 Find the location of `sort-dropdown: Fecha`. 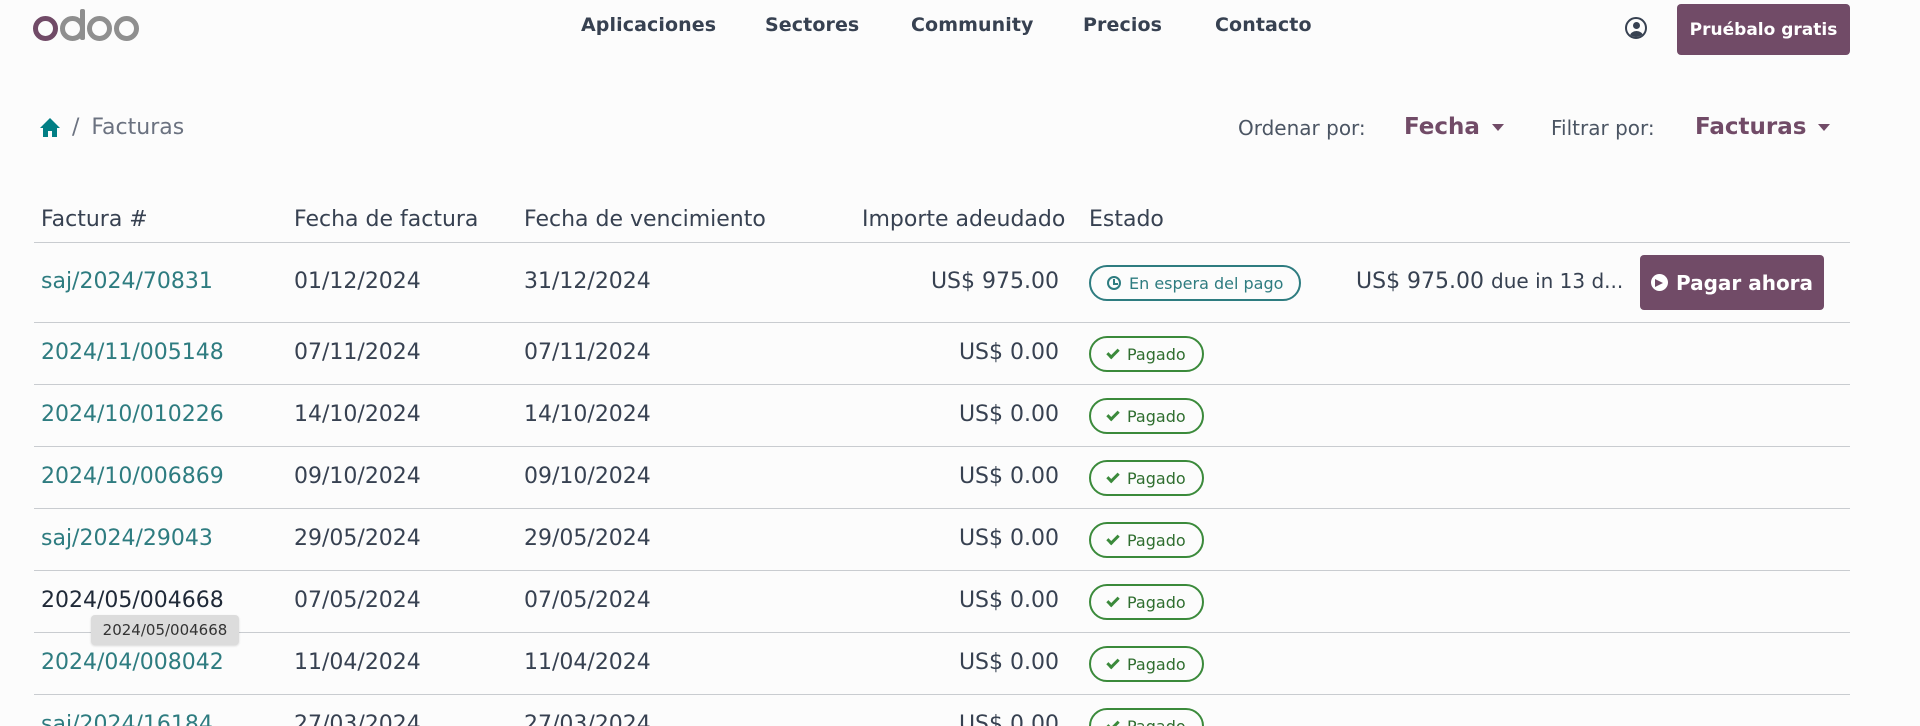

sort-dropdown: Fecha is located at coordinates (1454, 127).